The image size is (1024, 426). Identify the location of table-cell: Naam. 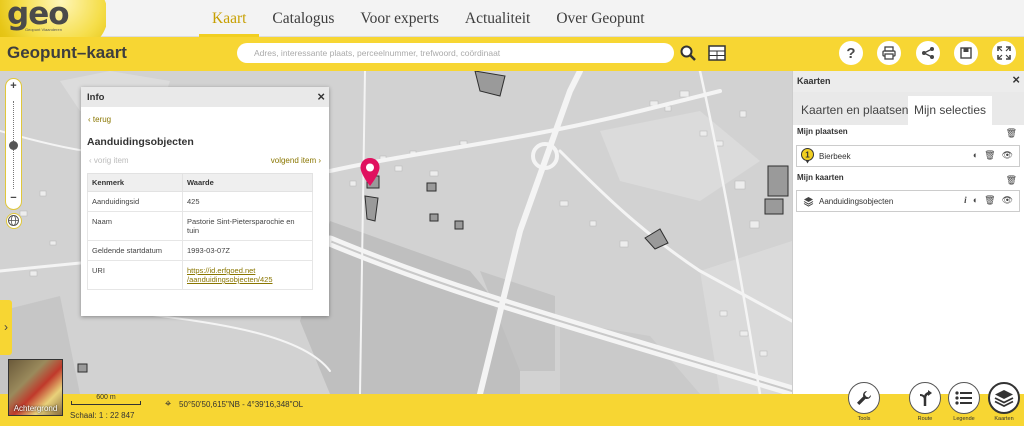
(135, 226).